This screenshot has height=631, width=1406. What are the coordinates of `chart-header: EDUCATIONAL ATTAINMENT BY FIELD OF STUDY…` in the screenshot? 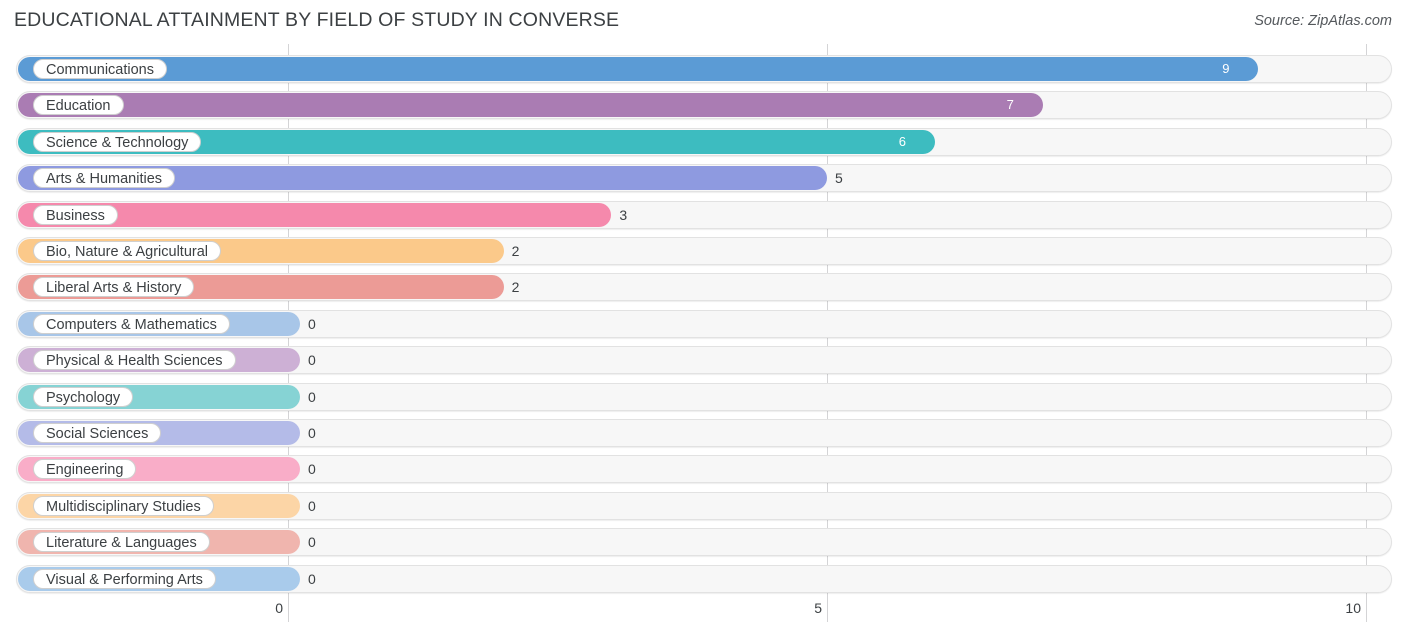 It's located at (703, 22).